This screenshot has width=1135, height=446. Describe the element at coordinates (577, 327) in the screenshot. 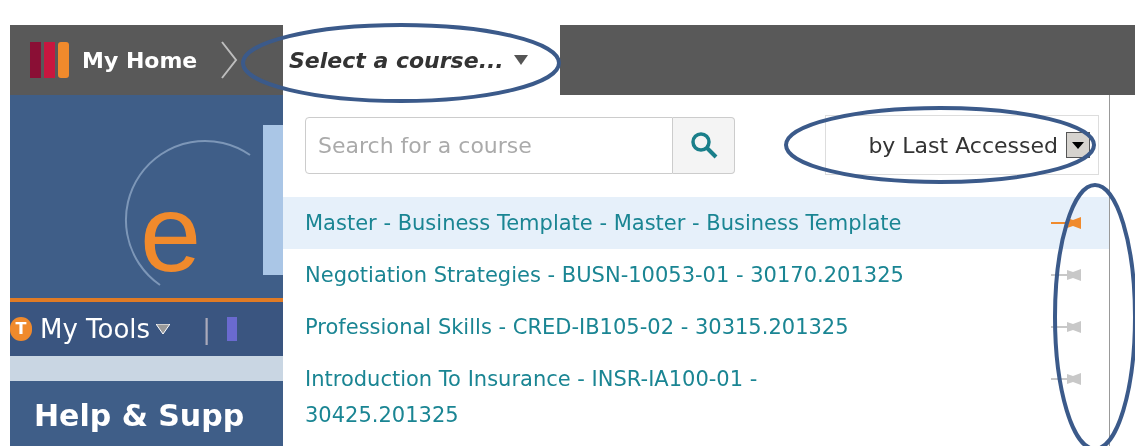

I see `course-link: Professional Skills - CRED-IB105-02 - 30315.201325` at that location.